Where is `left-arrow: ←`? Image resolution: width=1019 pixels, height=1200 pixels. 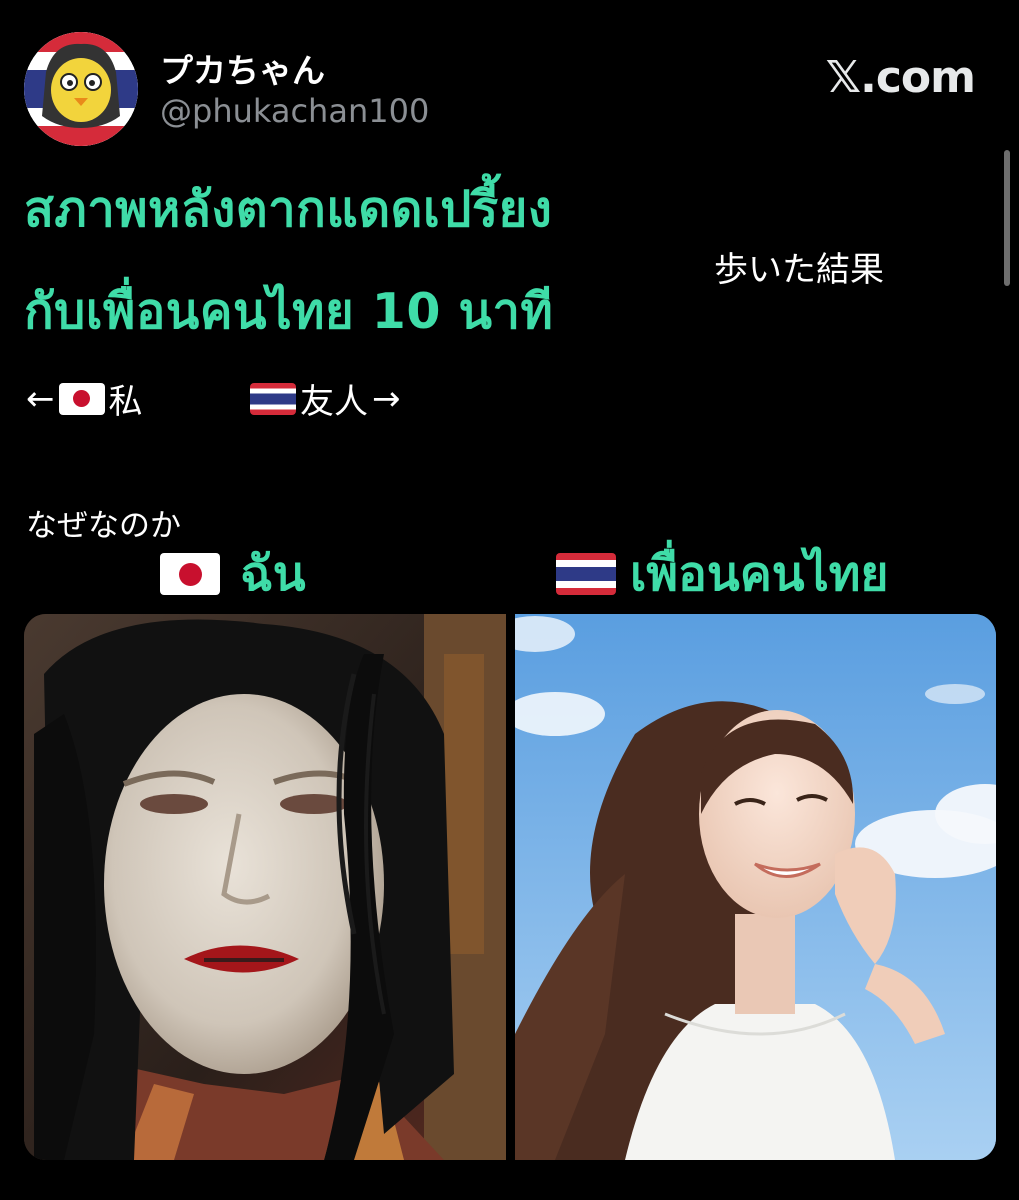
left-arrow: ← is located at coordinates (40, 398).